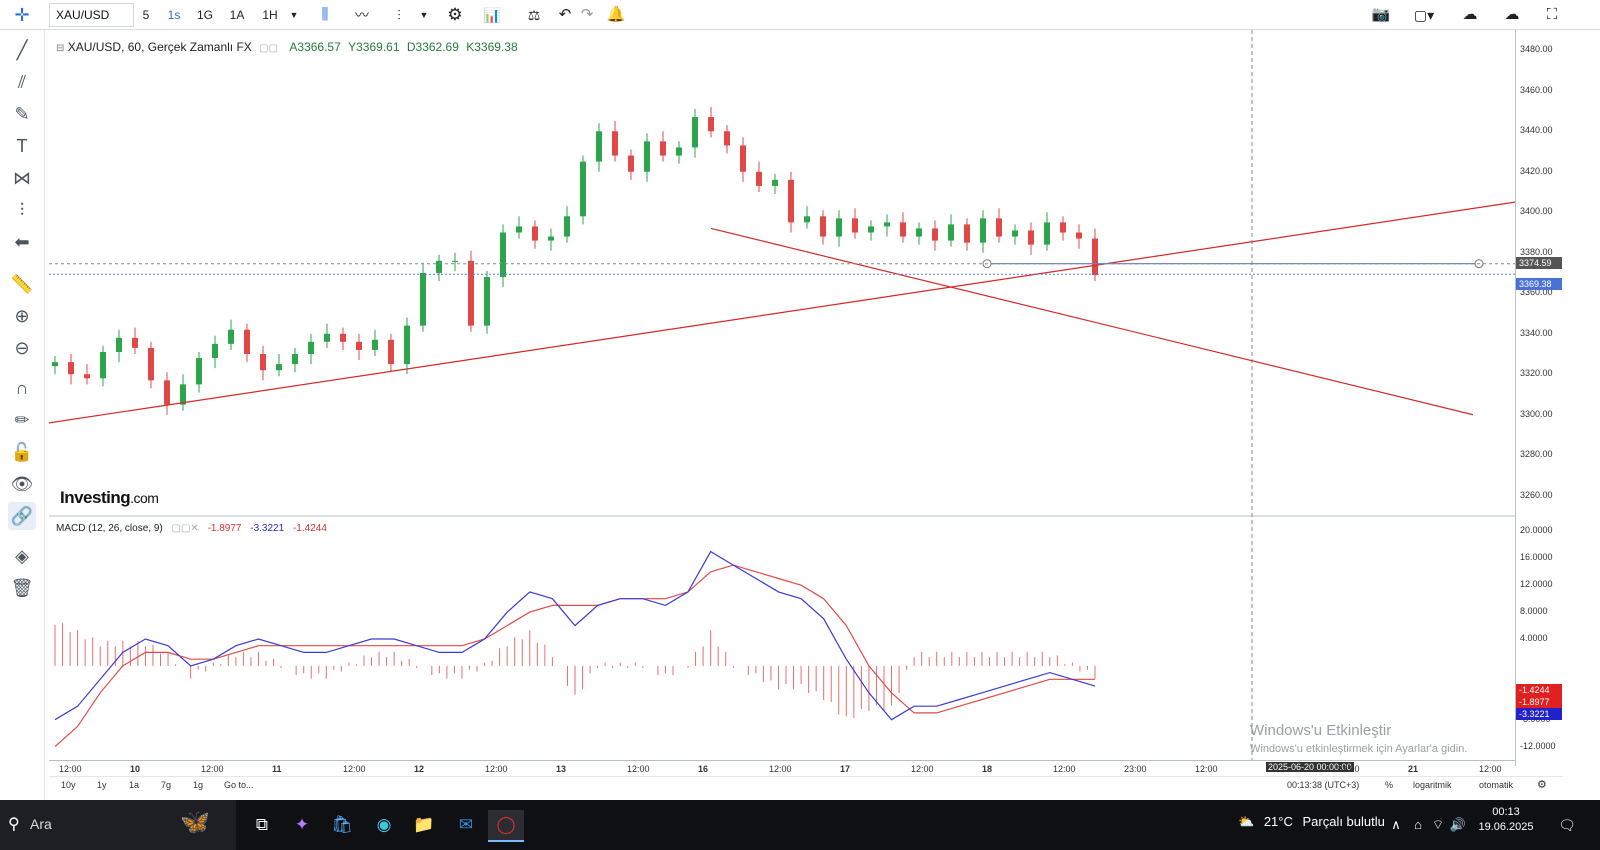 This screenshot has width=1600, height=850. What do you see at coordinates (455, 15) in the screenshot?
I see `settings-gear-icon: ⚙` at bounding box center [455, 15].